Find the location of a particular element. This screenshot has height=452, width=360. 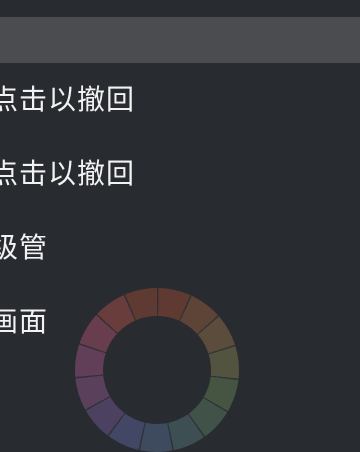

menu-item-label: 级管 is located at coordinates (24, 247).